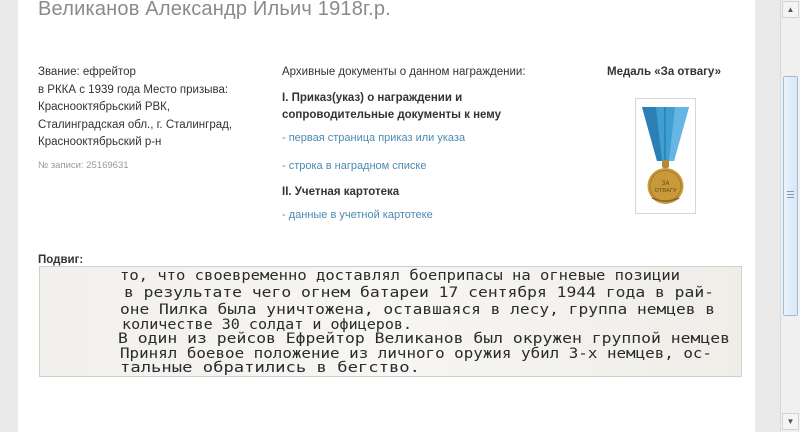  Describe the element at coordinates (133, 89) in the screenshot. I see `service-line: в РККА с 1939 года Место призыва:` at that location.